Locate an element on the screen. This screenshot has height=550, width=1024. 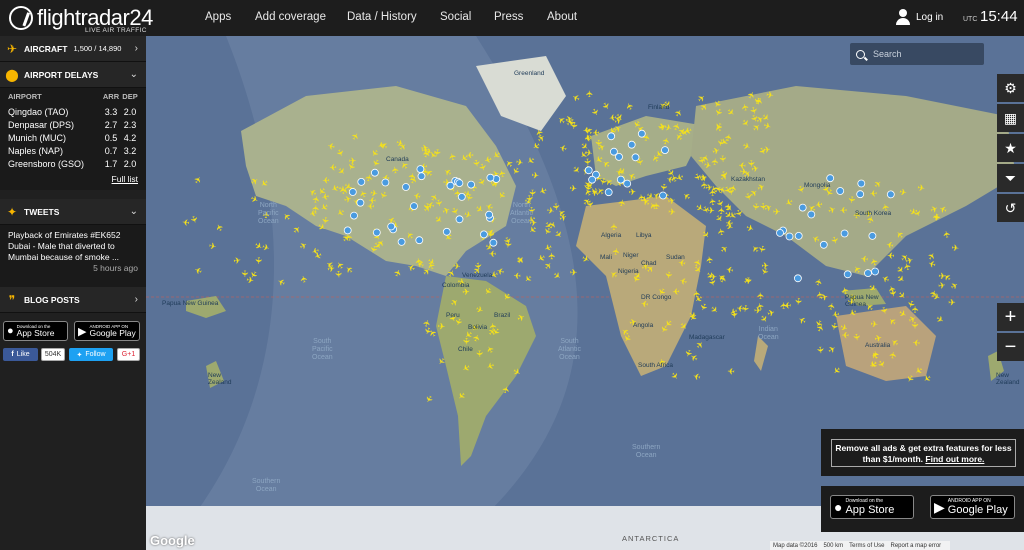
widgets-button: ▦ is located at coordinates (1010, 118).